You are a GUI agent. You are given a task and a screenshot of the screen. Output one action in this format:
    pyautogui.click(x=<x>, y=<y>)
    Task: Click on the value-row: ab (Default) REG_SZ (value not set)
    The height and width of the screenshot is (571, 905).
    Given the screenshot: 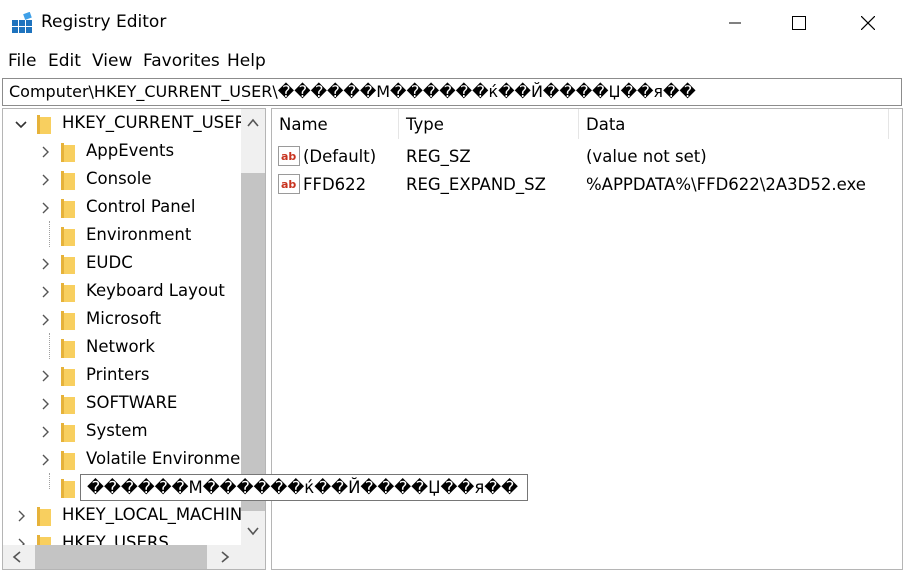 What is the action you would take?
    pyautogui.click(x=587, y=156)
    